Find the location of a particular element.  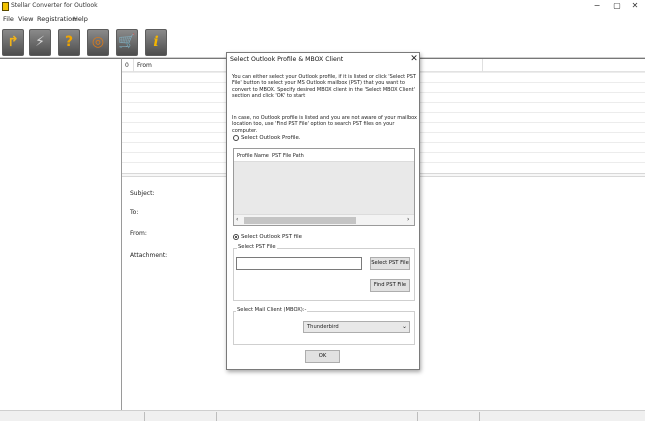

menu-view: View is located at coordinates (25, 19).